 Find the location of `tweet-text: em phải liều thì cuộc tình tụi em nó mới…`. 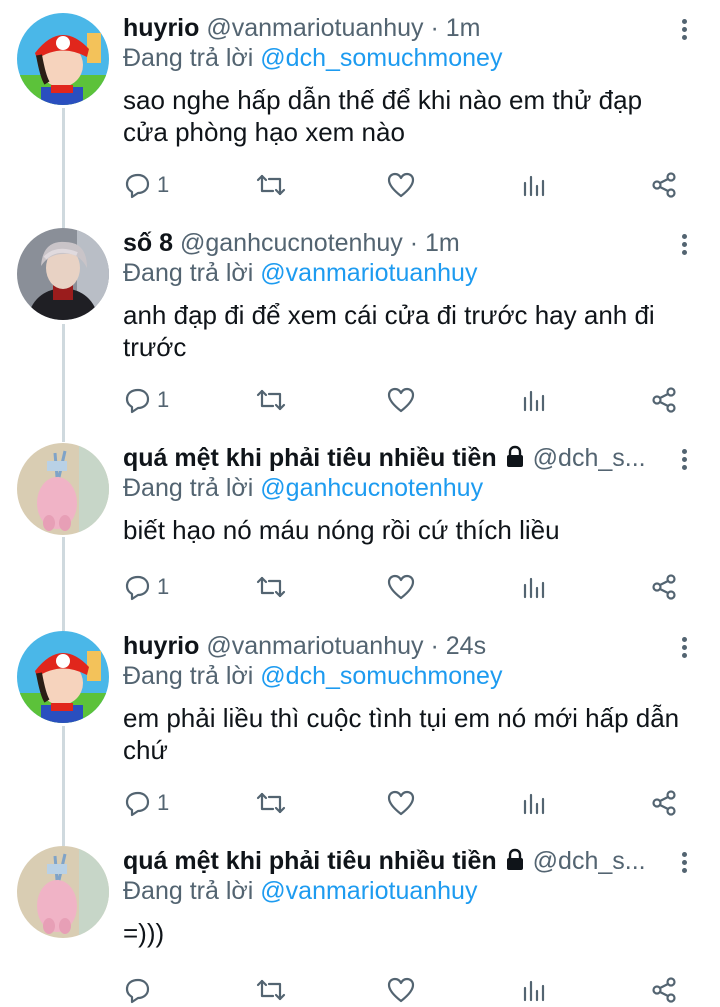

tweet-text: em phải liều thì cuộc tình tụi em nó mới… is located at coordinates (401, 734).